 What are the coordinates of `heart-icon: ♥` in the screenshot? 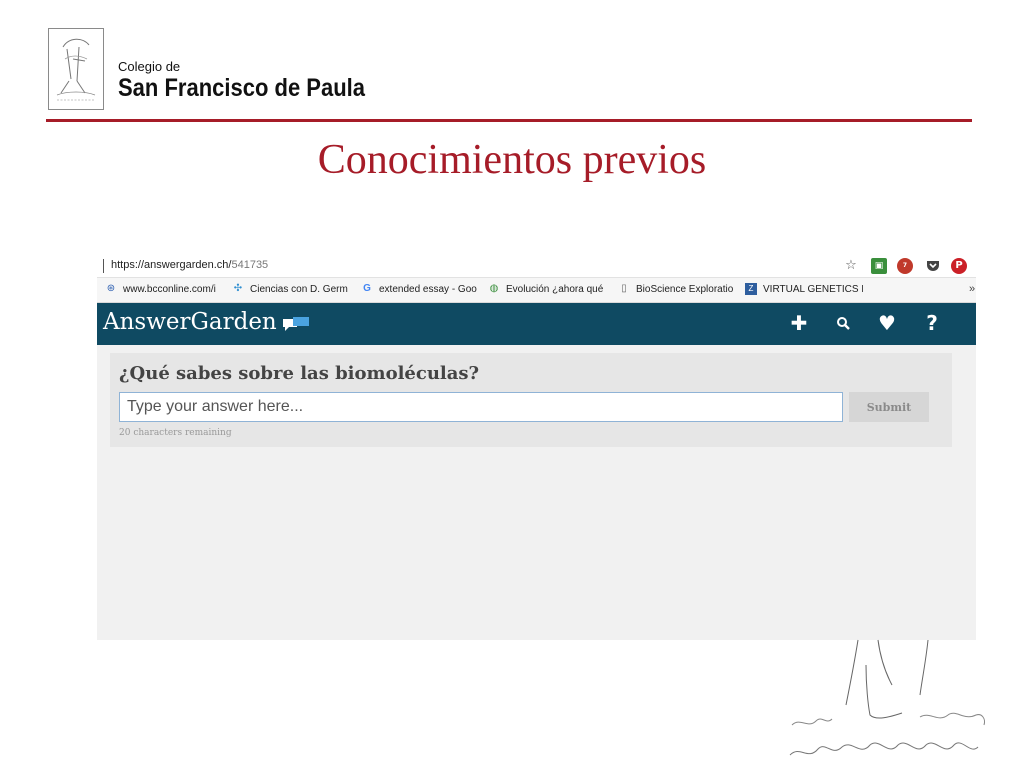 It's located at (887, 323).